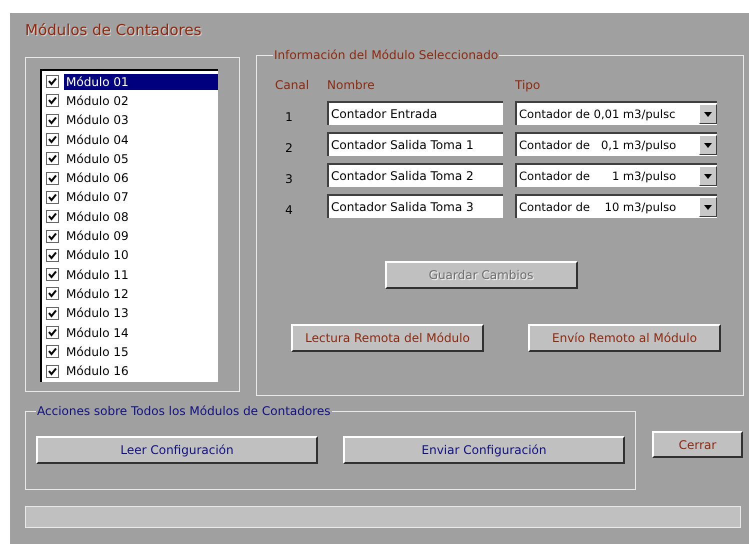 This screenshot has height=544, width=749. Describe the element at coordinates (130, 198) in the screenshot. I see `module-item: Módulo 07` at that location.